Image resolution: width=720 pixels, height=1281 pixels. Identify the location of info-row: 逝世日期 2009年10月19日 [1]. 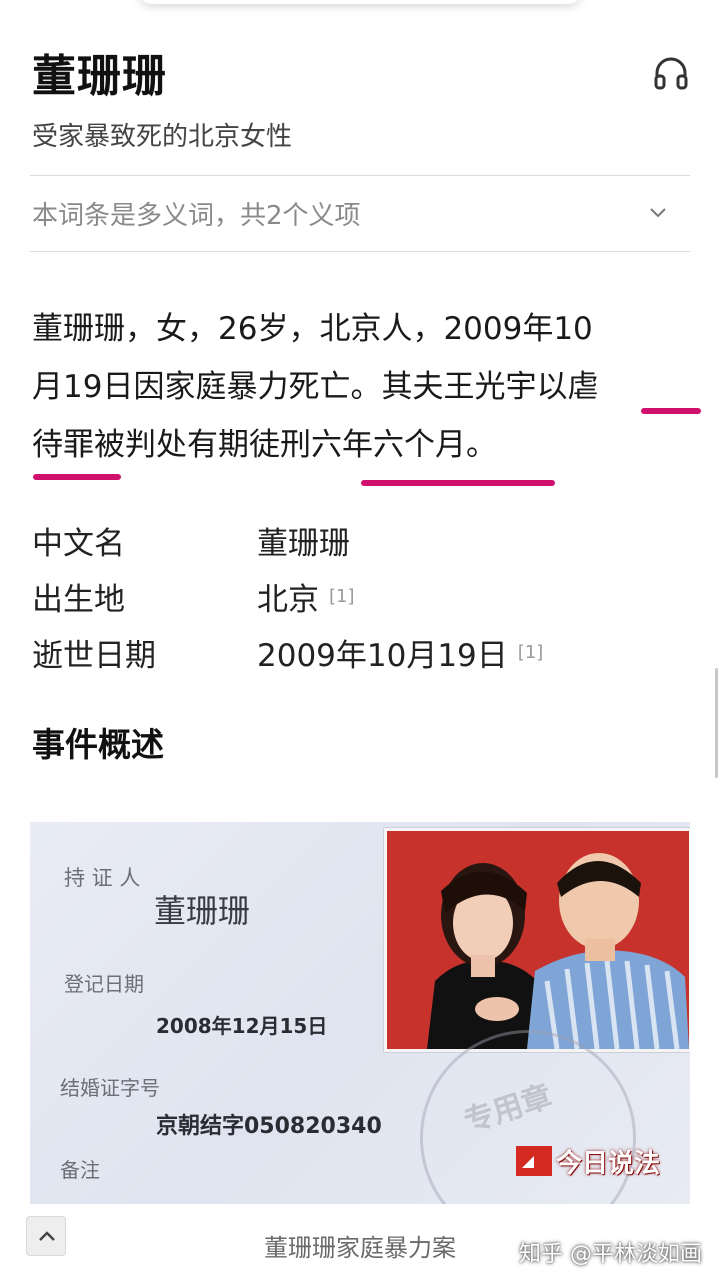
(362, 652).